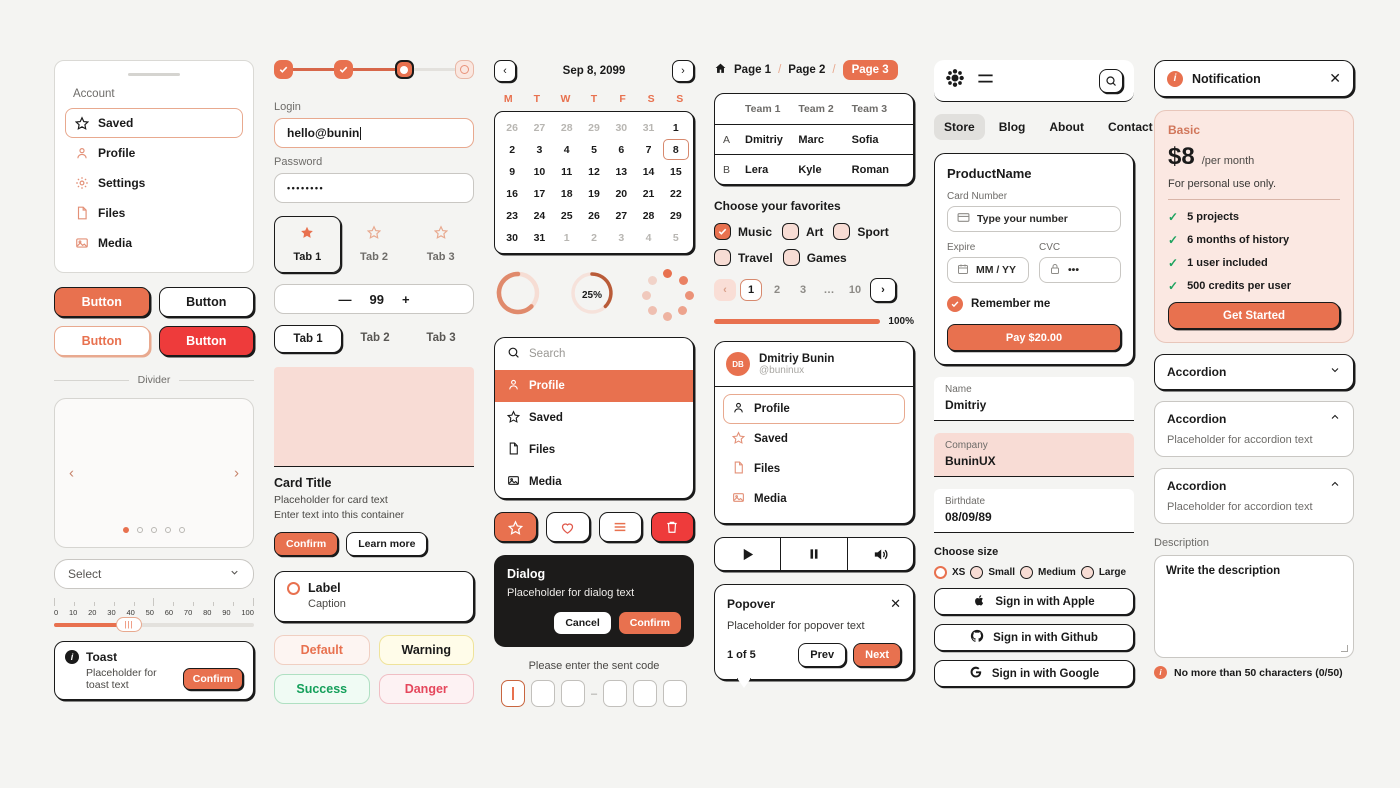 This screenshot has width=1400, height=788. I want to click on card-confirm-button: Confirm, so click(306, 544).